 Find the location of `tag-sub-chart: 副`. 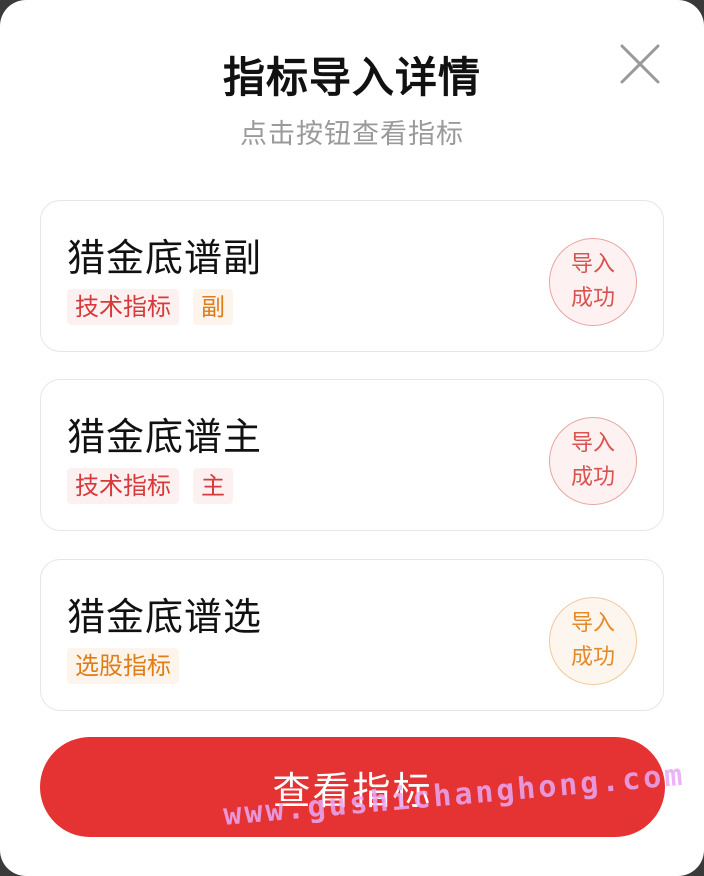

tag-sub-chart: 副 is located at coordinates (213, 307).